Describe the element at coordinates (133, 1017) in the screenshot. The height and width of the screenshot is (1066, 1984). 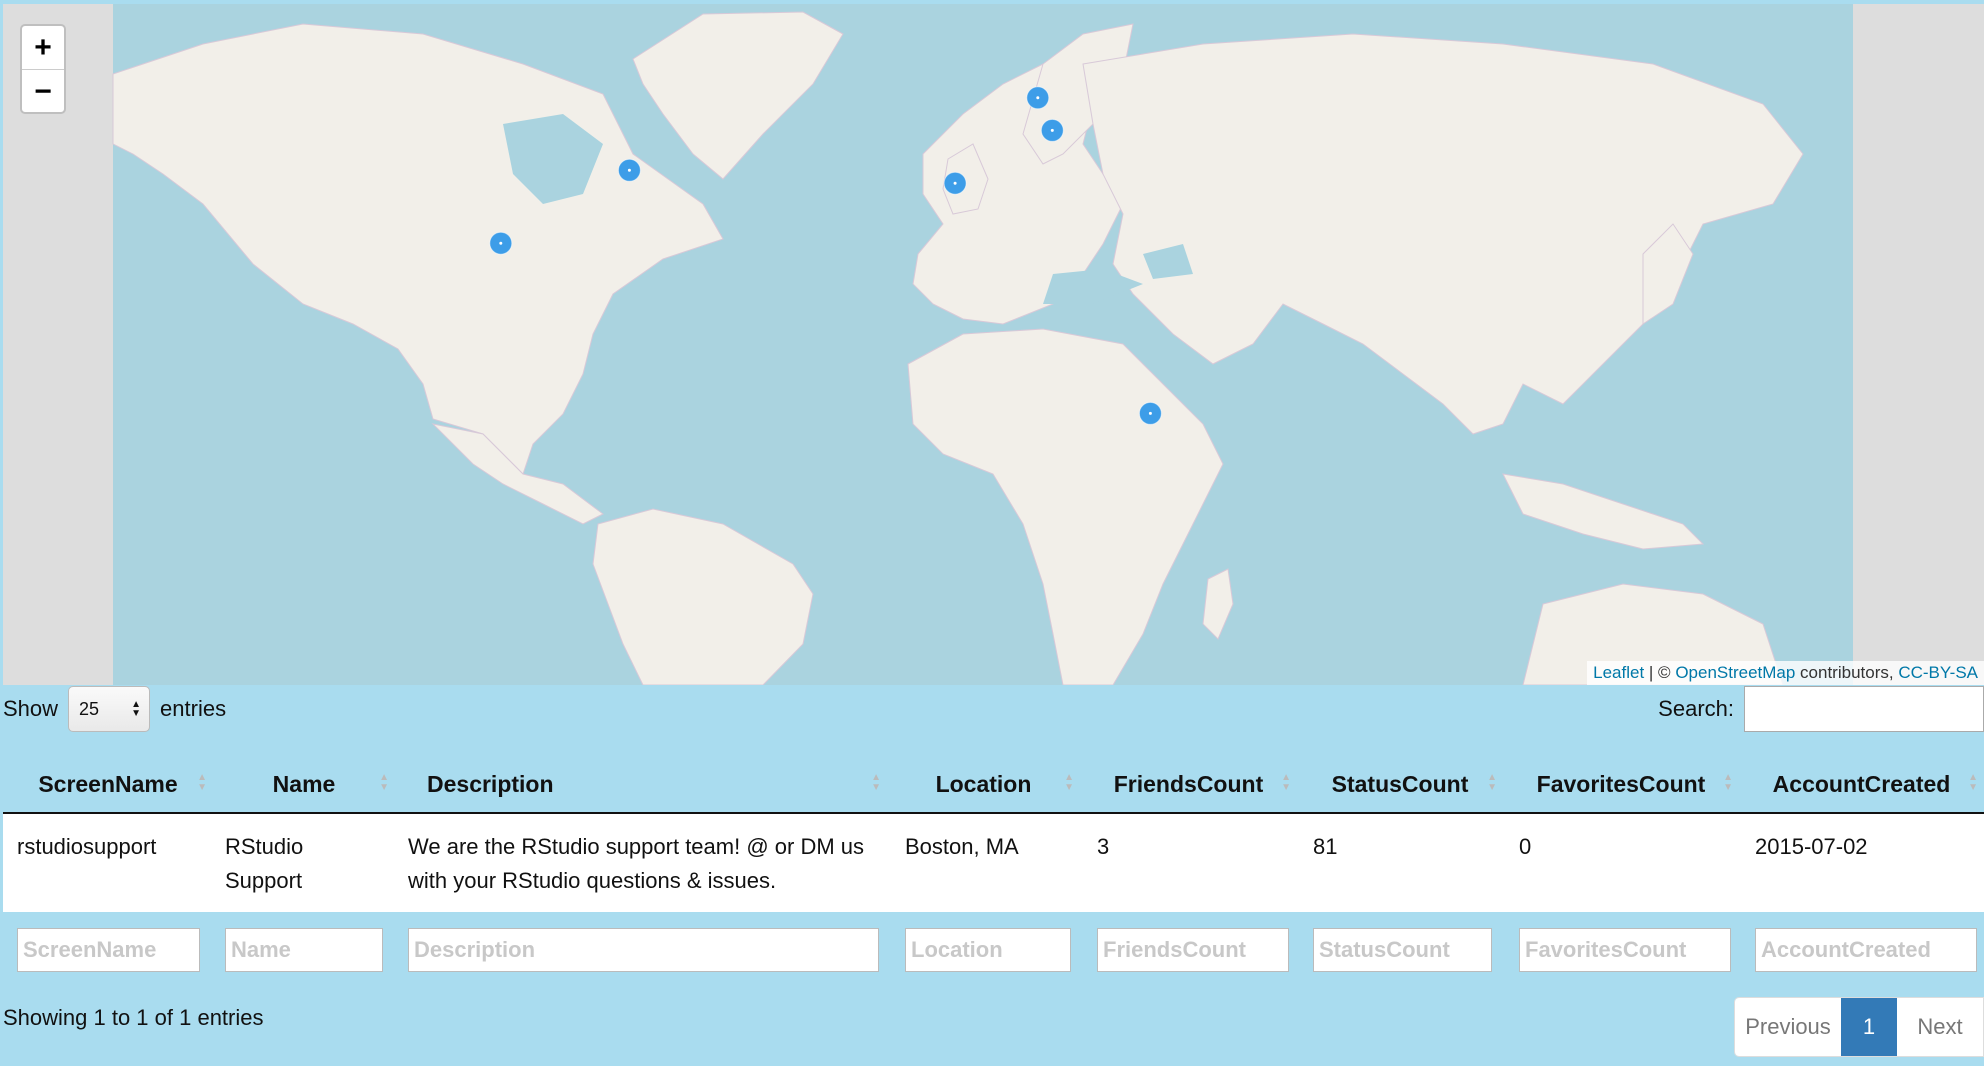
I see `table-info: Showing 1 to 1 of 1 entries` at that location.